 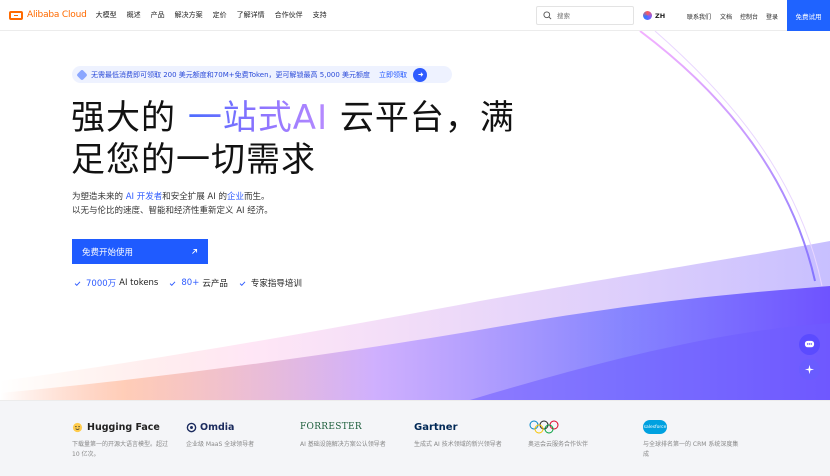 What do you see at coordinates (558, 444) in the screenshot?
I see `partner-desc: 奥运会云服务合作伙伴` at bounding box center [558, 444].